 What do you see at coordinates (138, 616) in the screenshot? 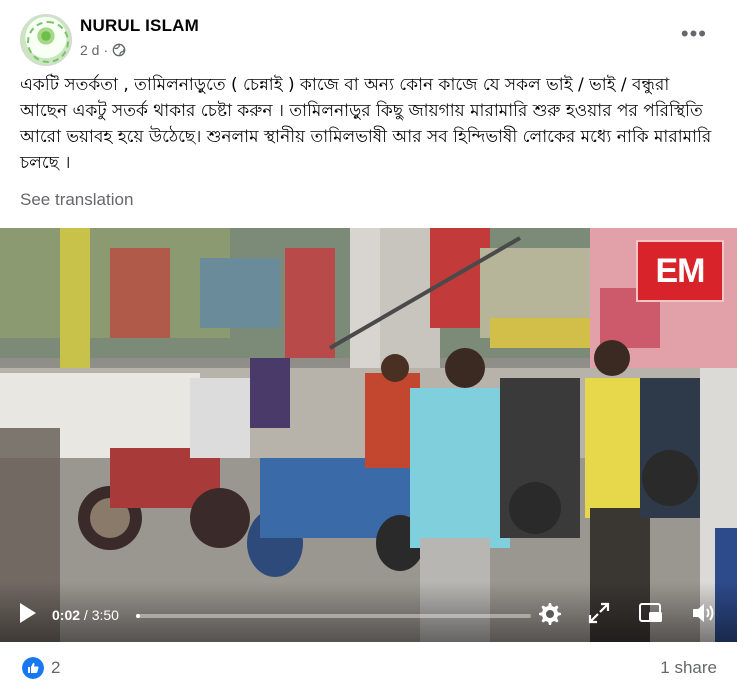
I see `video-progress-fill` at bounding box center [138, 616].